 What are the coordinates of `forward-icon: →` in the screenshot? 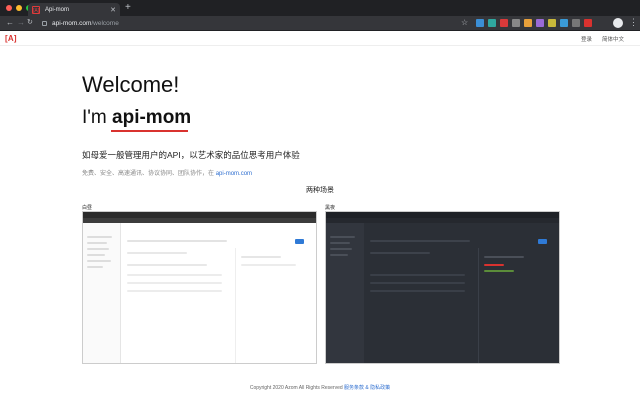 It's located at (21, 22).